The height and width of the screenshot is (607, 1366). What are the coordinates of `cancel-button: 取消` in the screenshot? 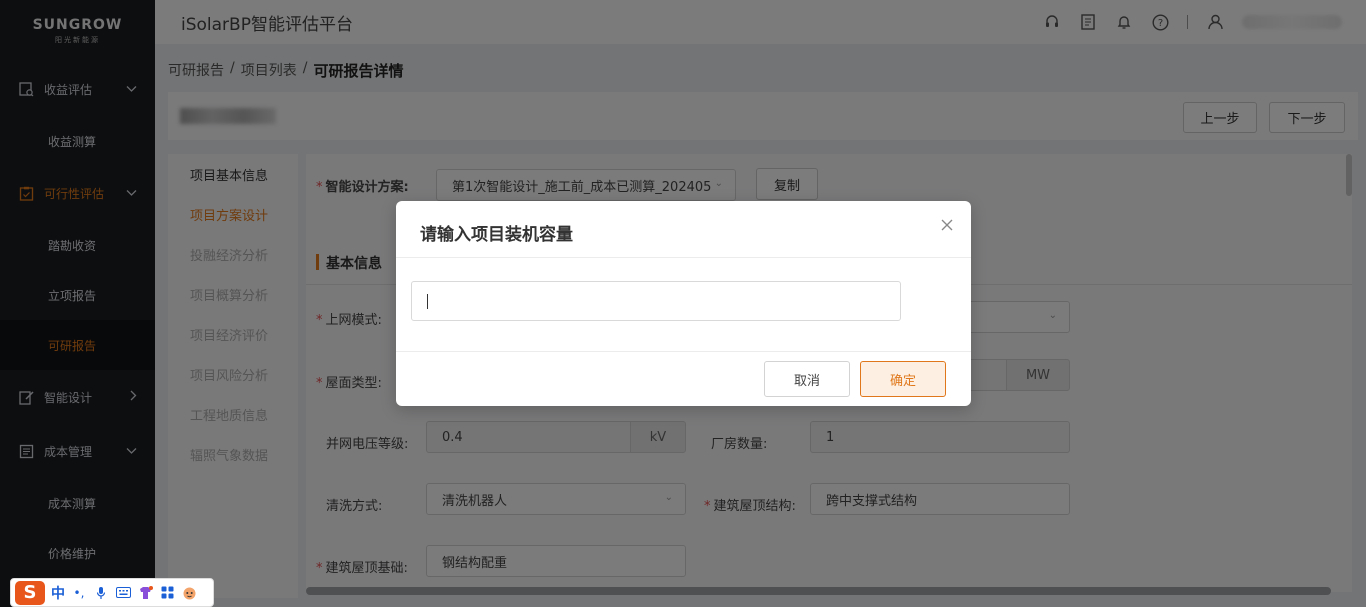 It's located at (807, 379).